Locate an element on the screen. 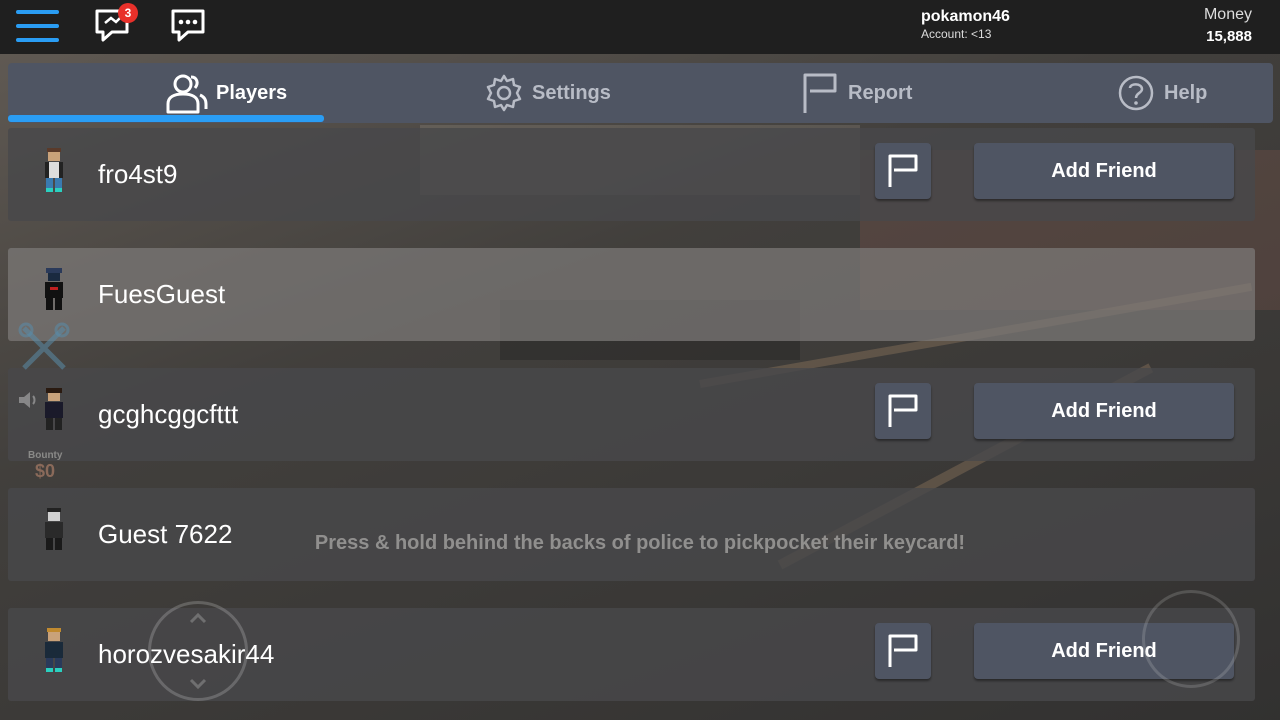 Image resolution: width=1280 pixels, height=720 pixels. money-value: 15,888 is located at coordinates (1229, 36).